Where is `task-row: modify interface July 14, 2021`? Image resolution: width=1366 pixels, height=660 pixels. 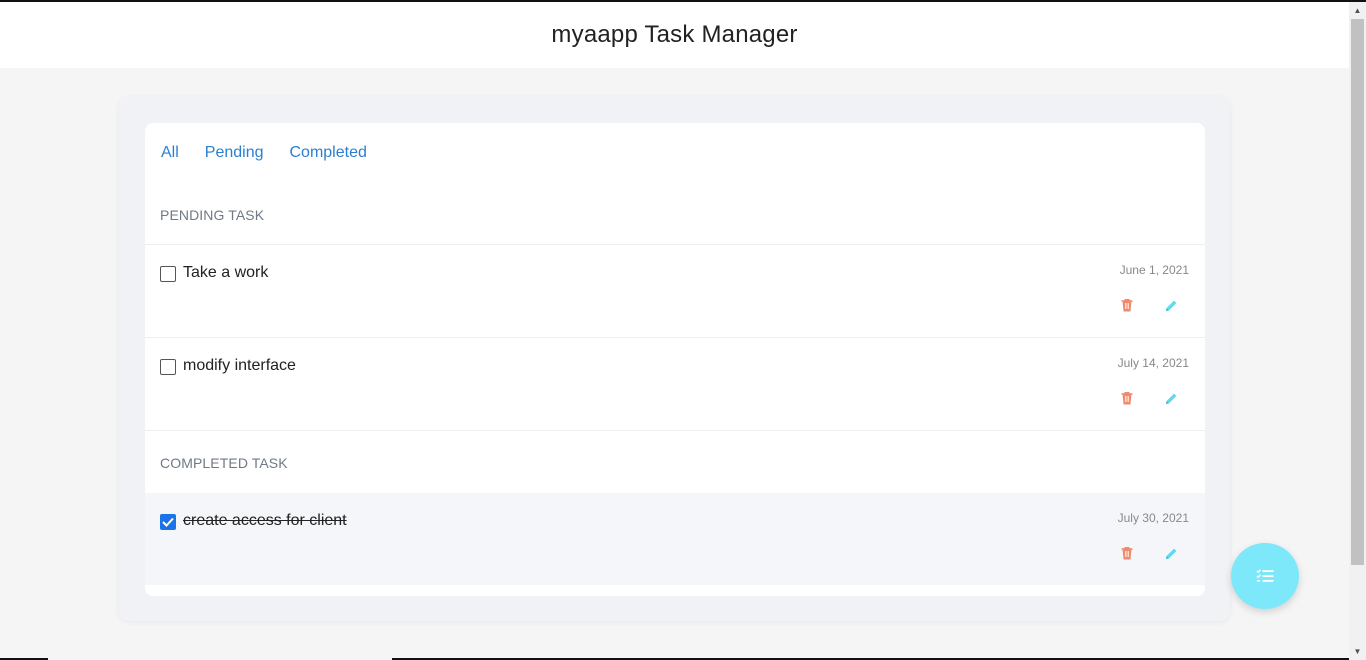 task-row: modify interface July 14, 2021 is located at coordinates (675, 384).